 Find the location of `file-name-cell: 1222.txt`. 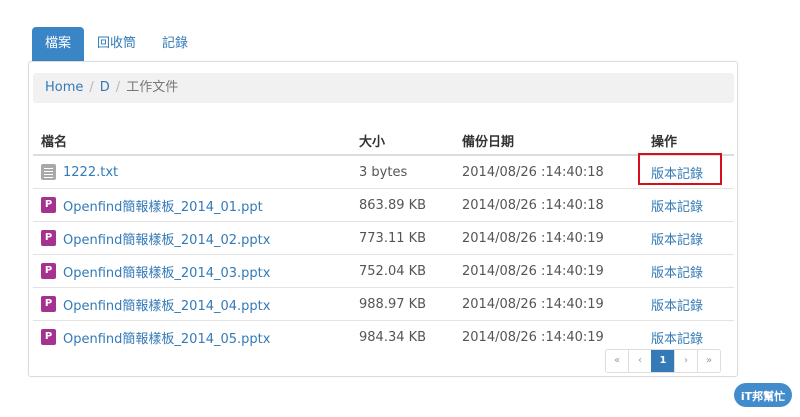

file-name-cell: 1222.txt is located at coordinates (196, 172).